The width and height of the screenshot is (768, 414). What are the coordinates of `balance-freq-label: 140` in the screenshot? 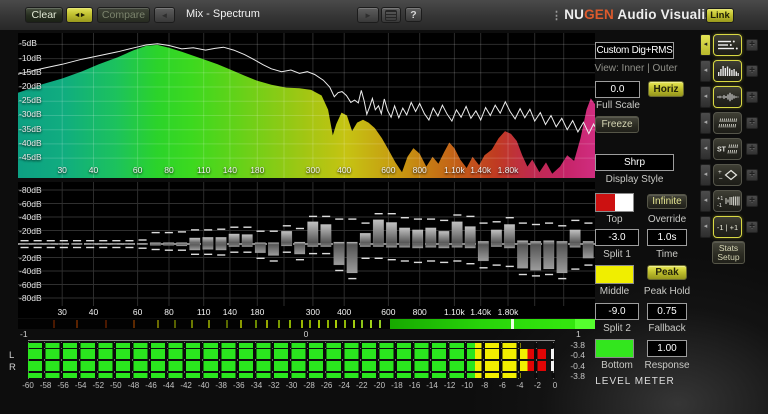 It's located at (229, 312).